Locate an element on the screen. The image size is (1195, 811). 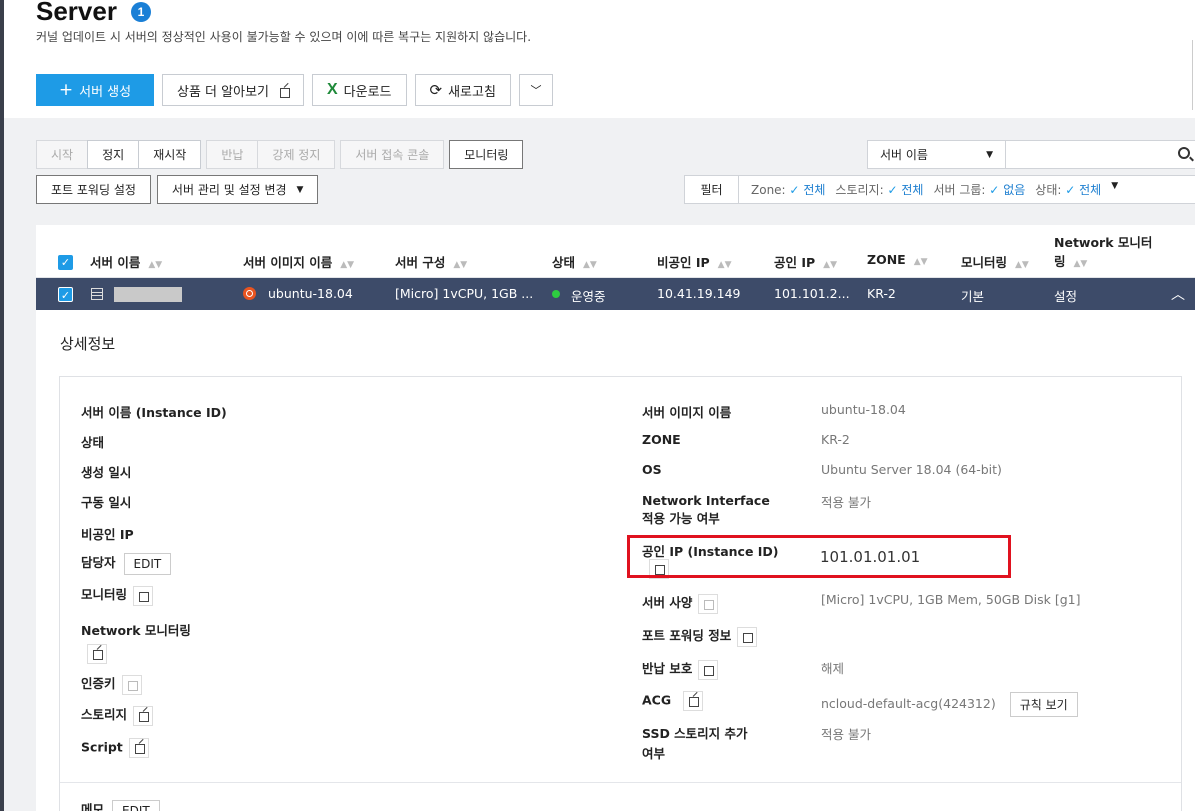
row-status: 운영중 is located at coordinates (588, 296).